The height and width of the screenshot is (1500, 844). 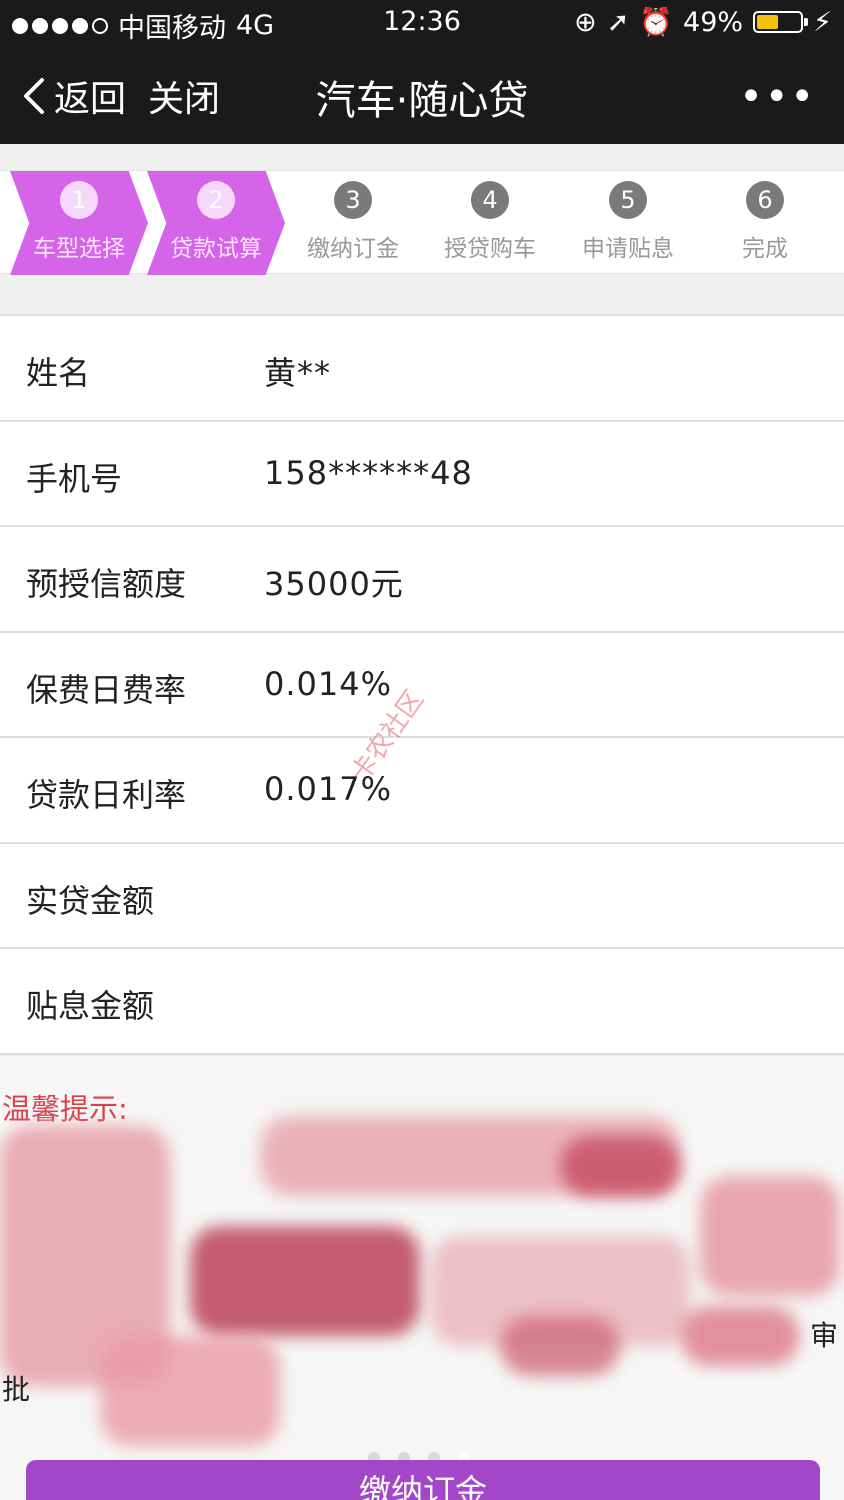 What do you see at coordinates (628, 200) in the screenshot?
I see `step-number: 5` at bounding box center [628, 200].